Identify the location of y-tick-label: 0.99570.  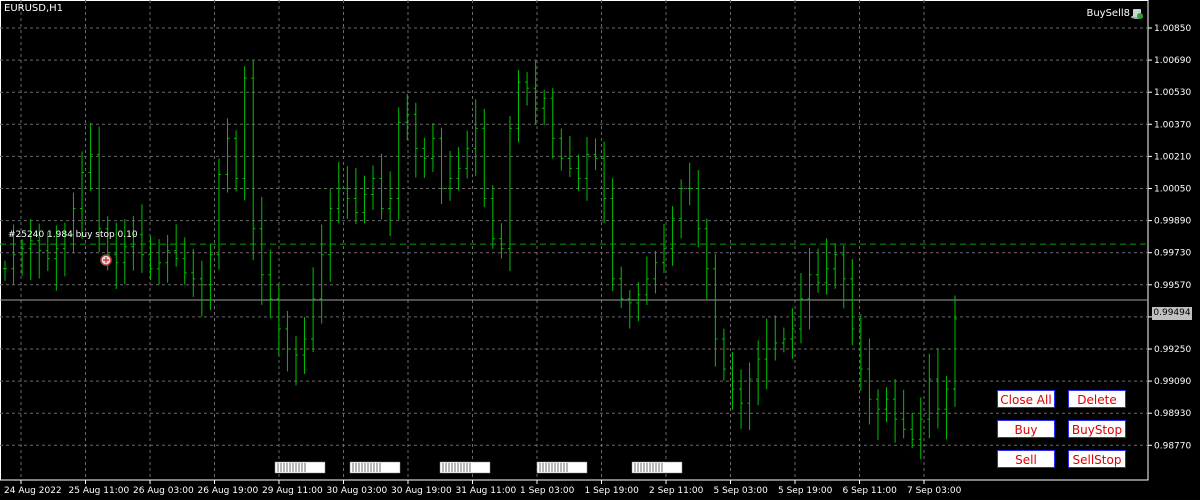
(1172, 286).